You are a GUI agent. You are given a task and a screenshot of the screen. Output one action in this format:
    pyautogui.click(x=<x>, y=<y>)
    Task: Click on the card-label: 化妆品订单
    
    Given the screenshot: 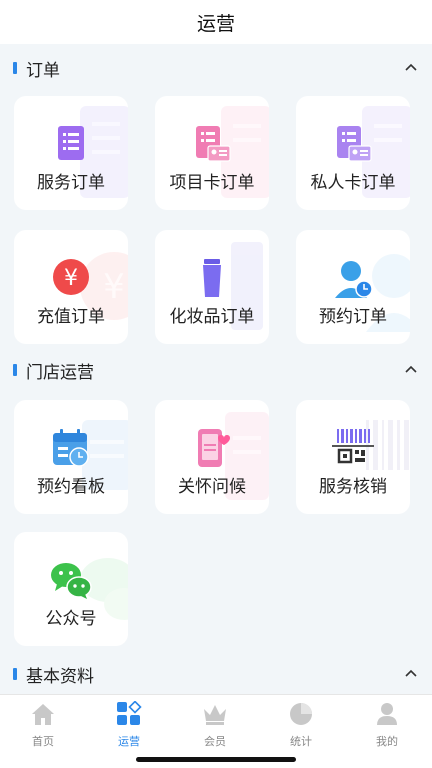 What is the action you would take?
    pyautogui.click(x=212, y=317)
    